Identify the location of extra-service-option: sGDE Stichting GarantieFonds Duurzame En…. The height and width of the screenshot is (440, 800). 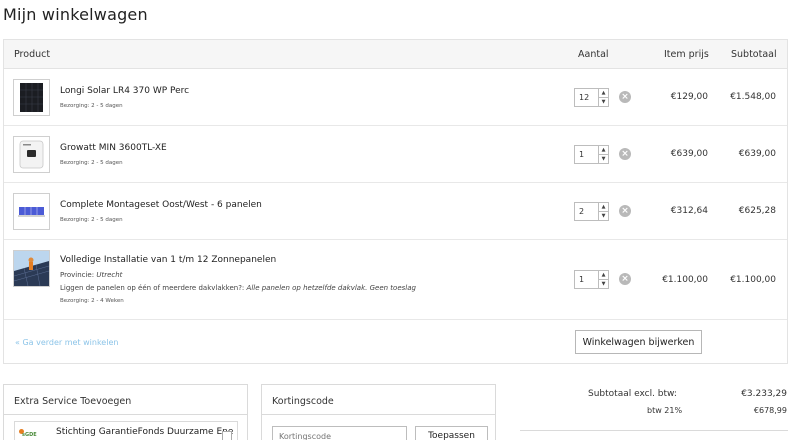
(126, 430).